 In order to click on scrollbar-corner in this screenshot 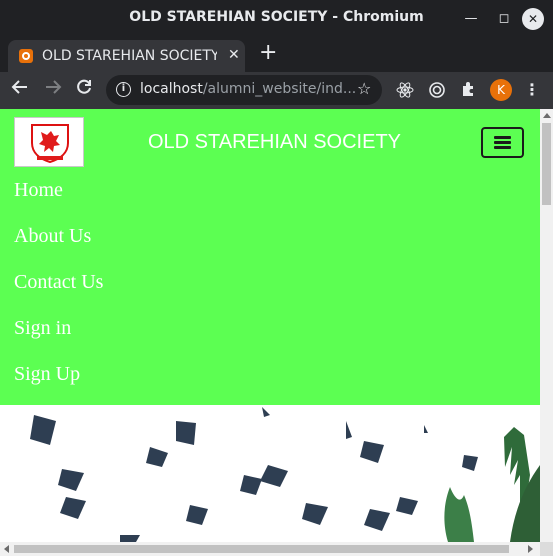, I will do `click(546, 549)`.